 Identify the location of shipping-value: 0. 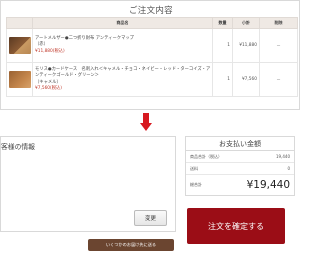
(288, 168).